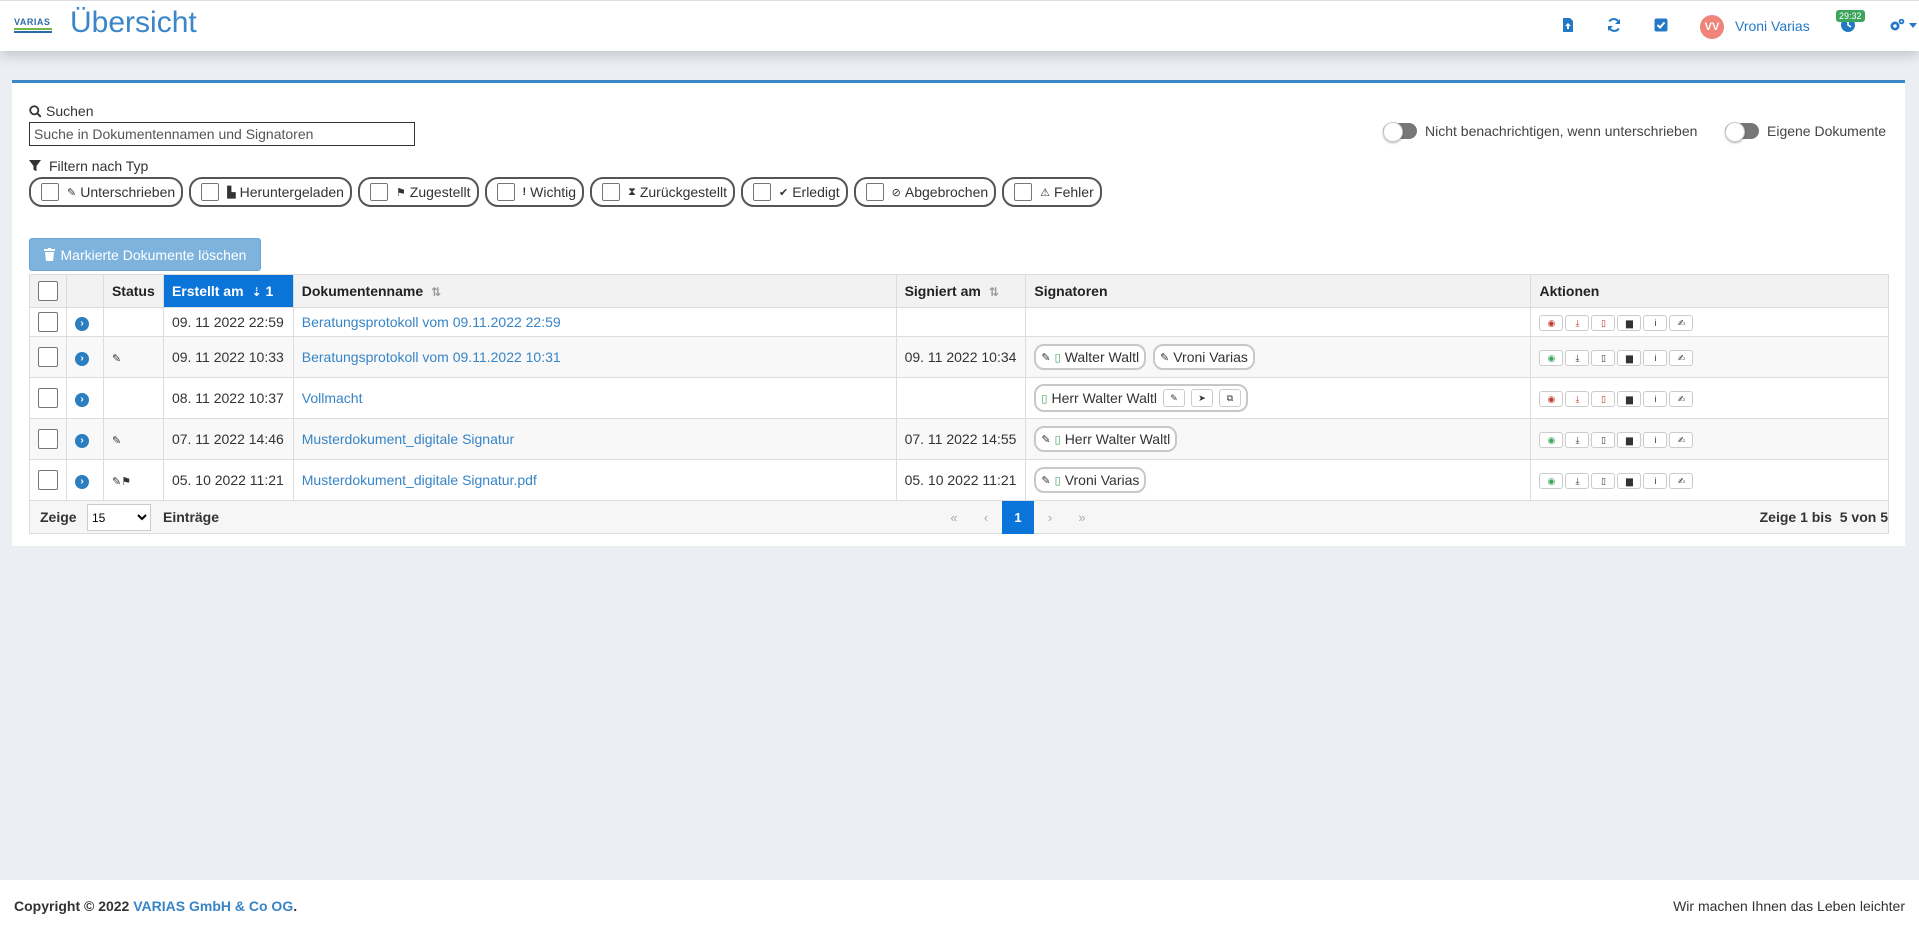  What do you see at coordinates (153, 254) in the screenshot?
I see `delete-selected-label: Markierte Dokumente löschen` at bounding box center [153, 254].